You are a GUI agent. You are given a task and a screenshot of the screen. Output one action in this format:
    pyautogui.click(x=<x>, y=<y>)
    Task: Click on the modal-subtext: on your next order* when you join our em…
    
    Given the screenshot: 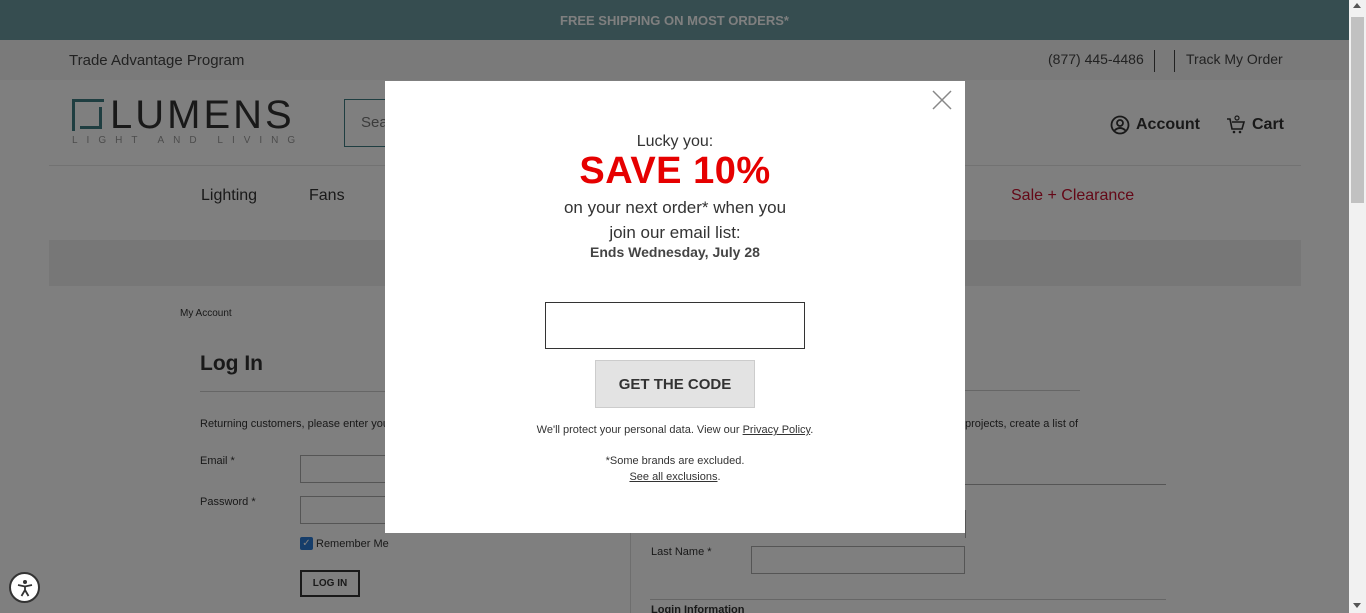 What is the action you would take?
    pyautogui.click(x=675, y=220)
    